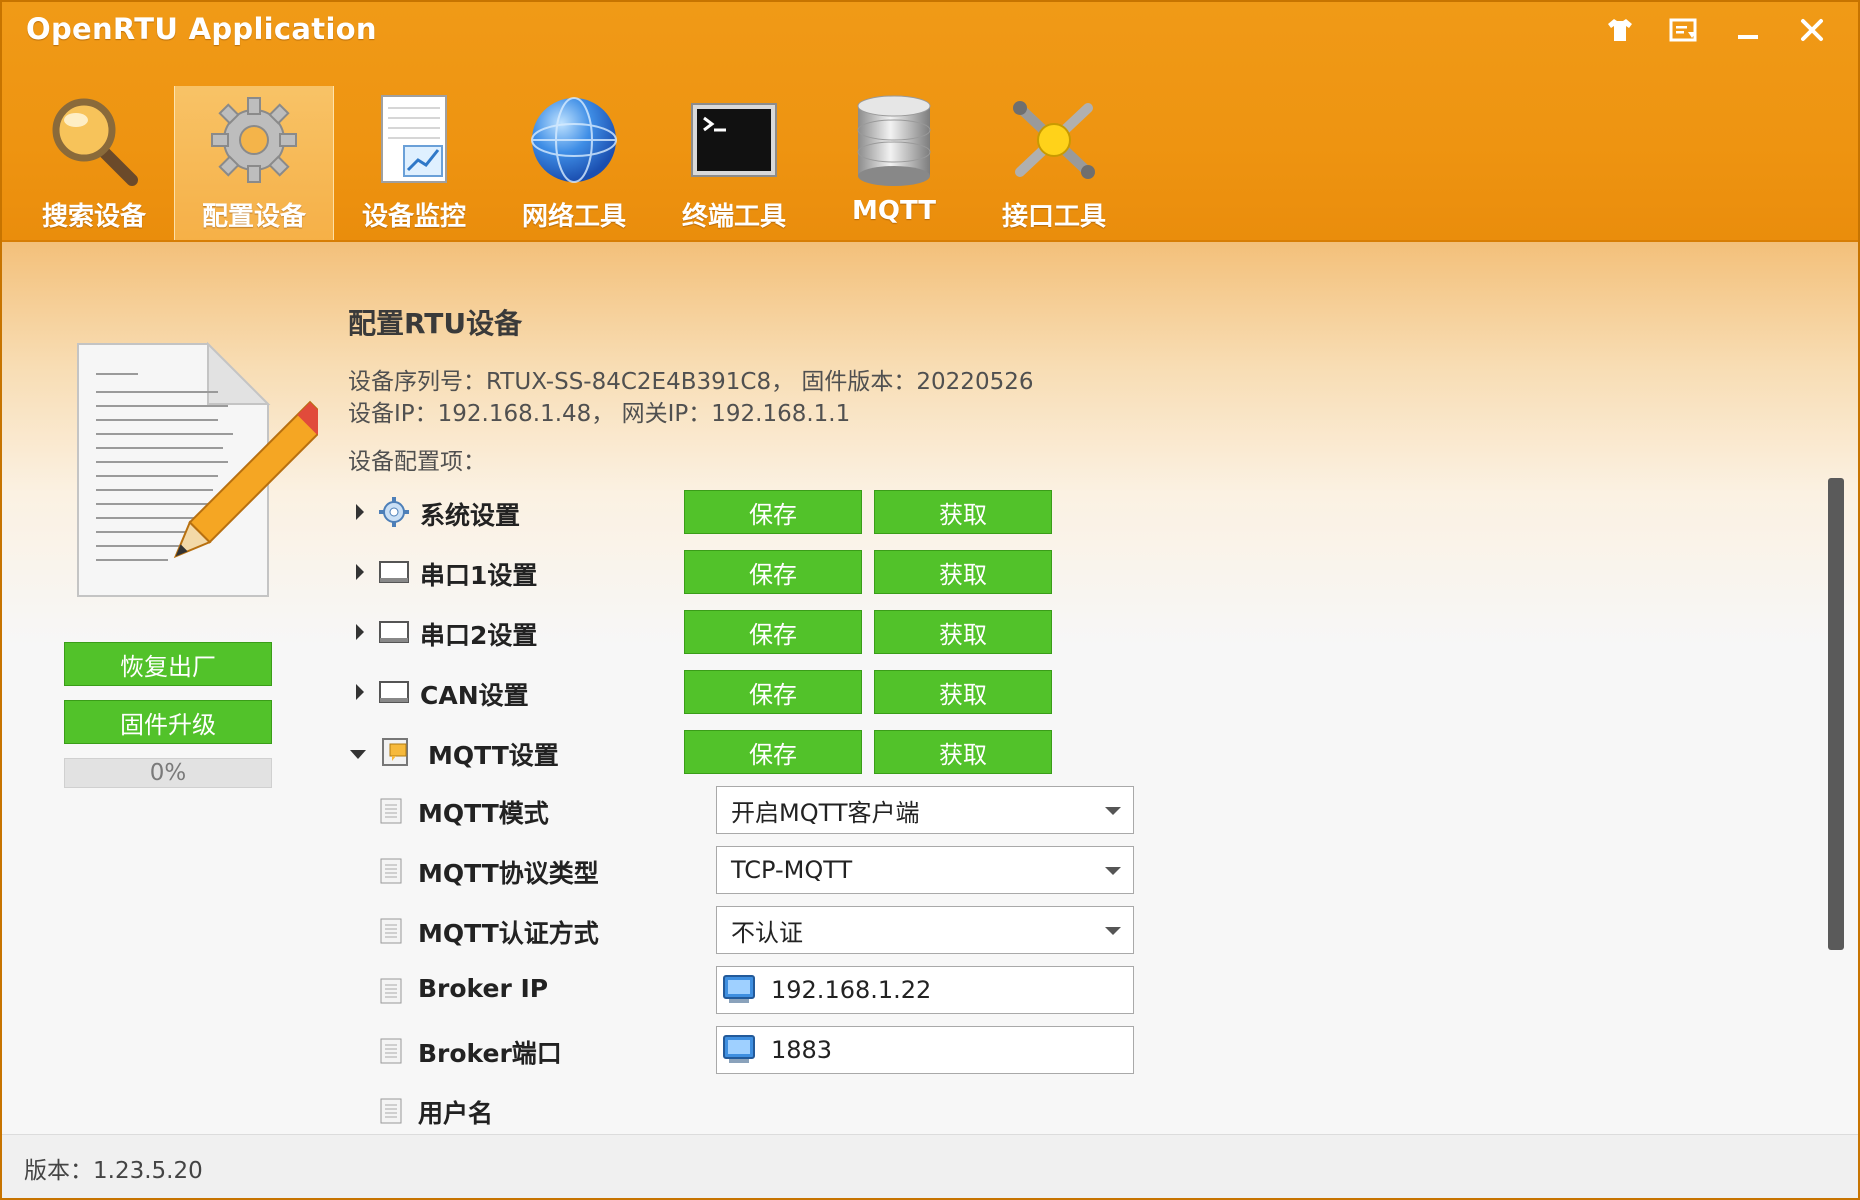 The width and height of the screenshot is (1860, 1200). I want to click on magnifier-icon, so click(94, 140).